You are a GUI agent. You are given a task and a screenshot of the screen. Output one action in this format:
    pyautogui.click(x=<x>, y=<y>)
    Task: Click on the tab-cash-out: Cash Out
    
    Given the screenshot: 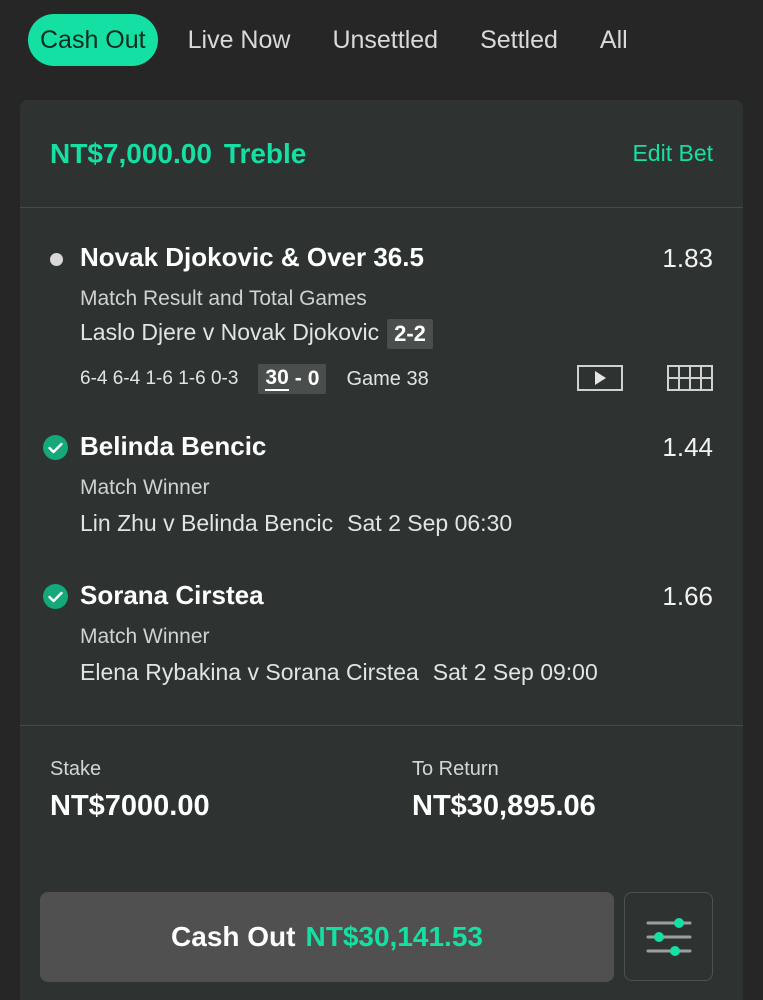 What is the action you would take?
    pyautogui.click(x=93, y=40)
    